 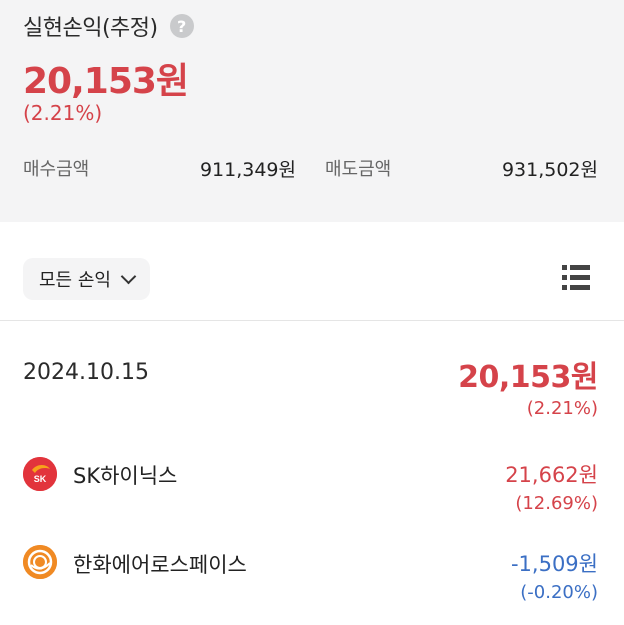 What do you see at coordinates (562, 408) in the screenshot?
I see `day-profit-rate: (2.21%)` at bounding box center [562, 408].